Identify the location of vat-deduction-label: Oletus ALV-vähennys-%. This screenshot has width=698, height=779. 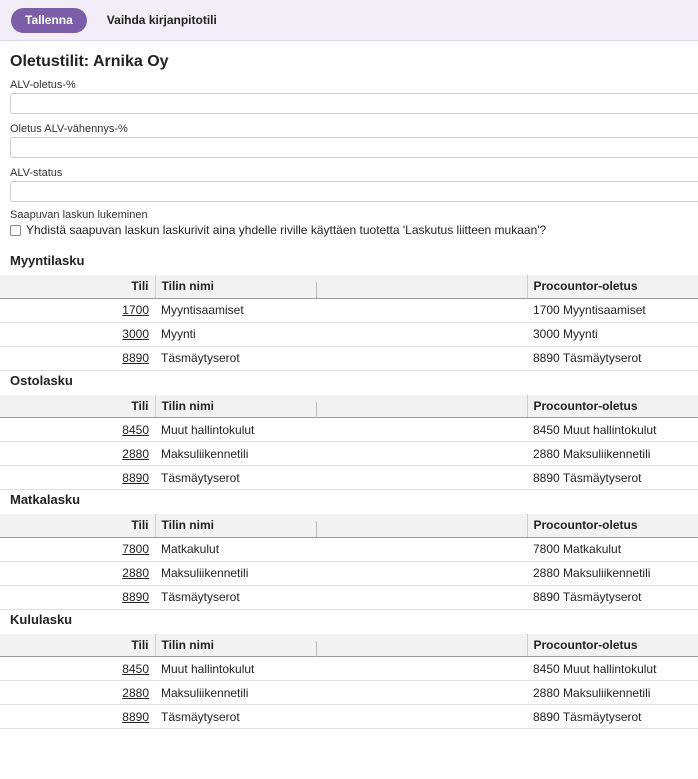
(69, 129).